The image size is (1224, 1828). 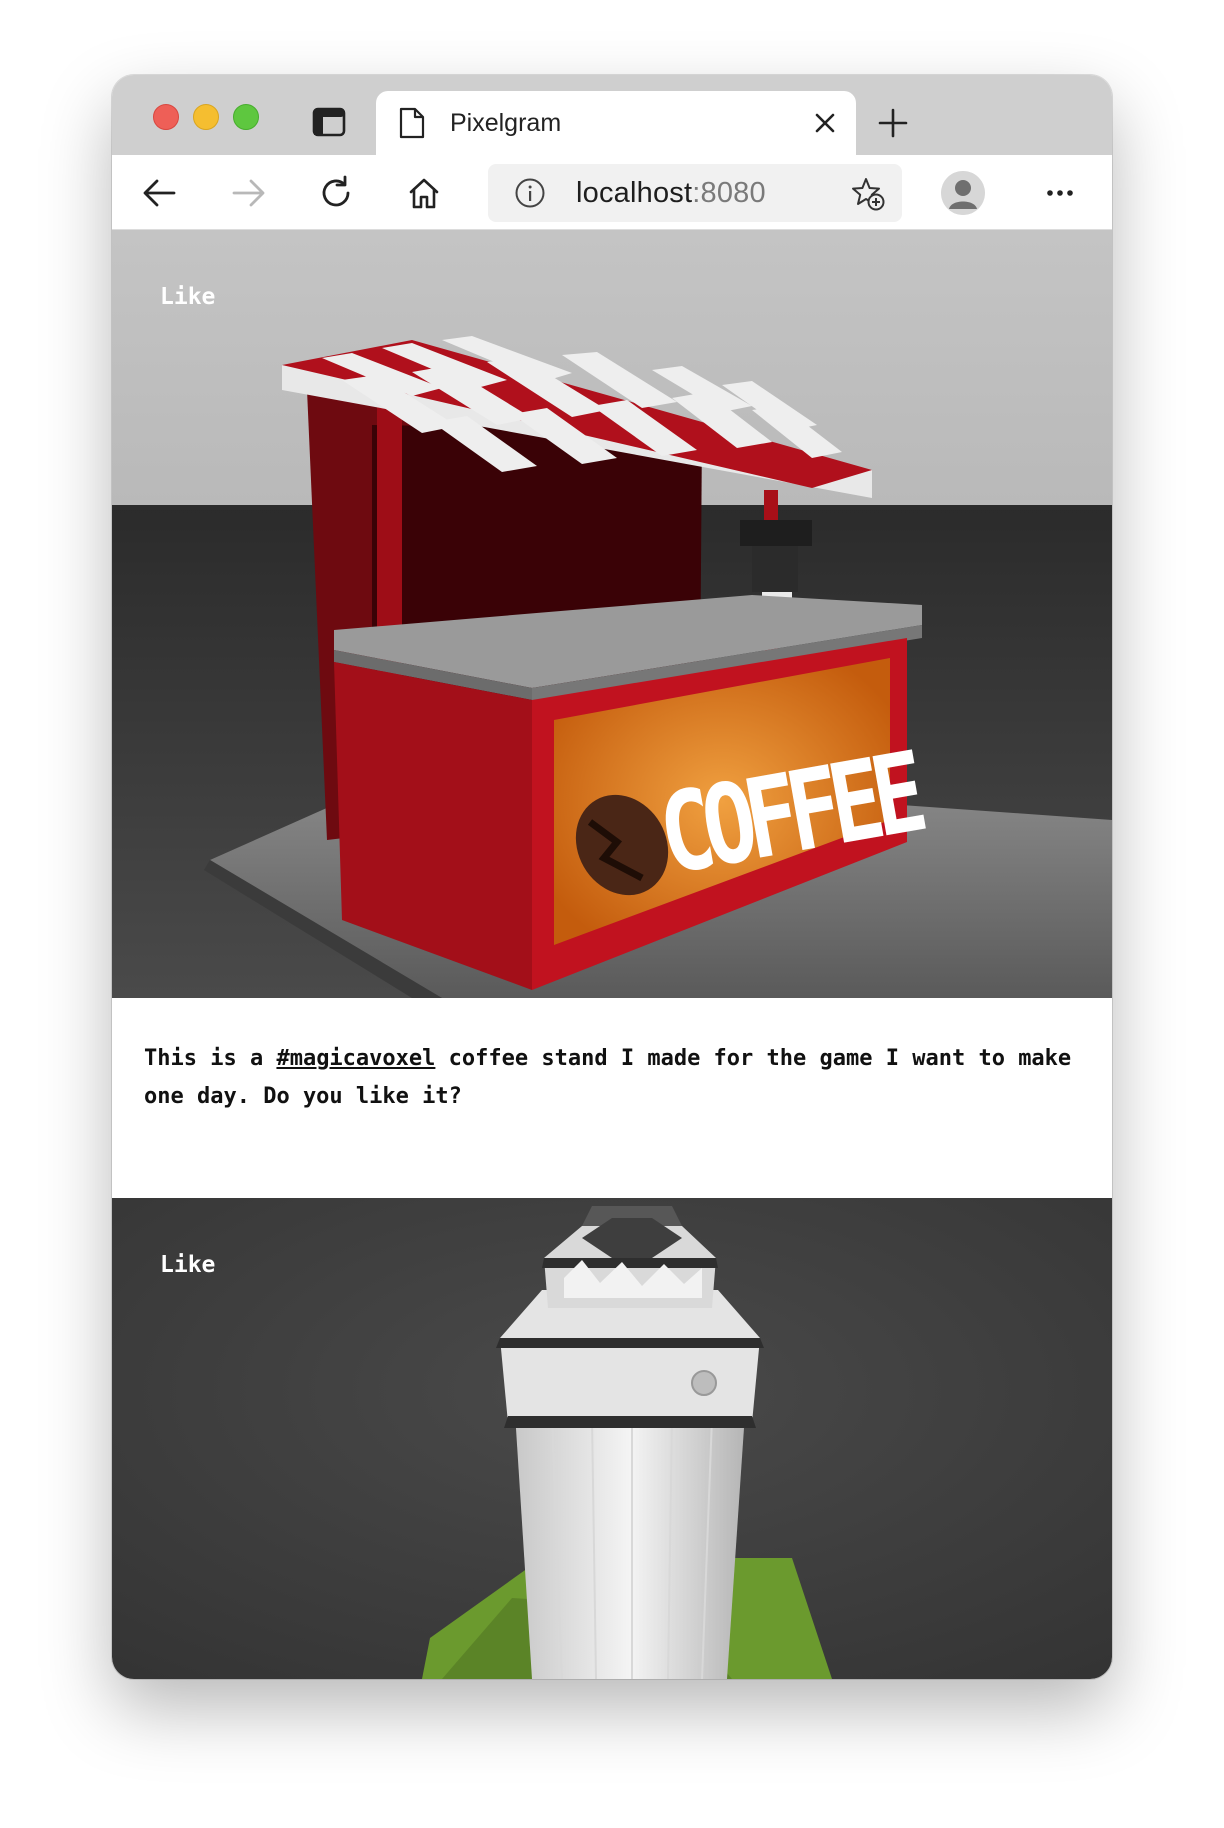 What do you see at coordinates (424, 193) in the screenshot?
I see `home-icon` at bounding box center [424, 193].